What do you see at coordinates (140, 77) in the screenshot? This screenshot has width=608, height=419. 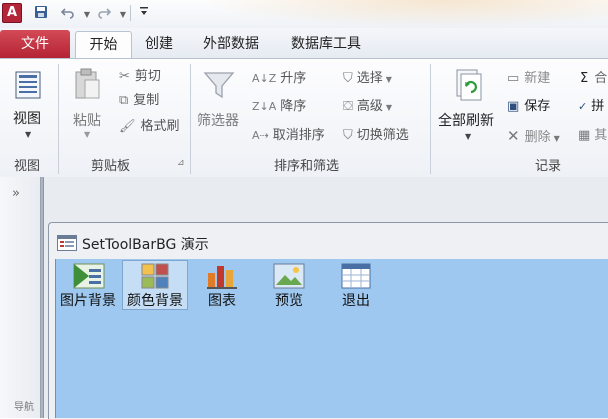 I see `cut-button: ✂ 剪切` at bounding box center [140, 77].